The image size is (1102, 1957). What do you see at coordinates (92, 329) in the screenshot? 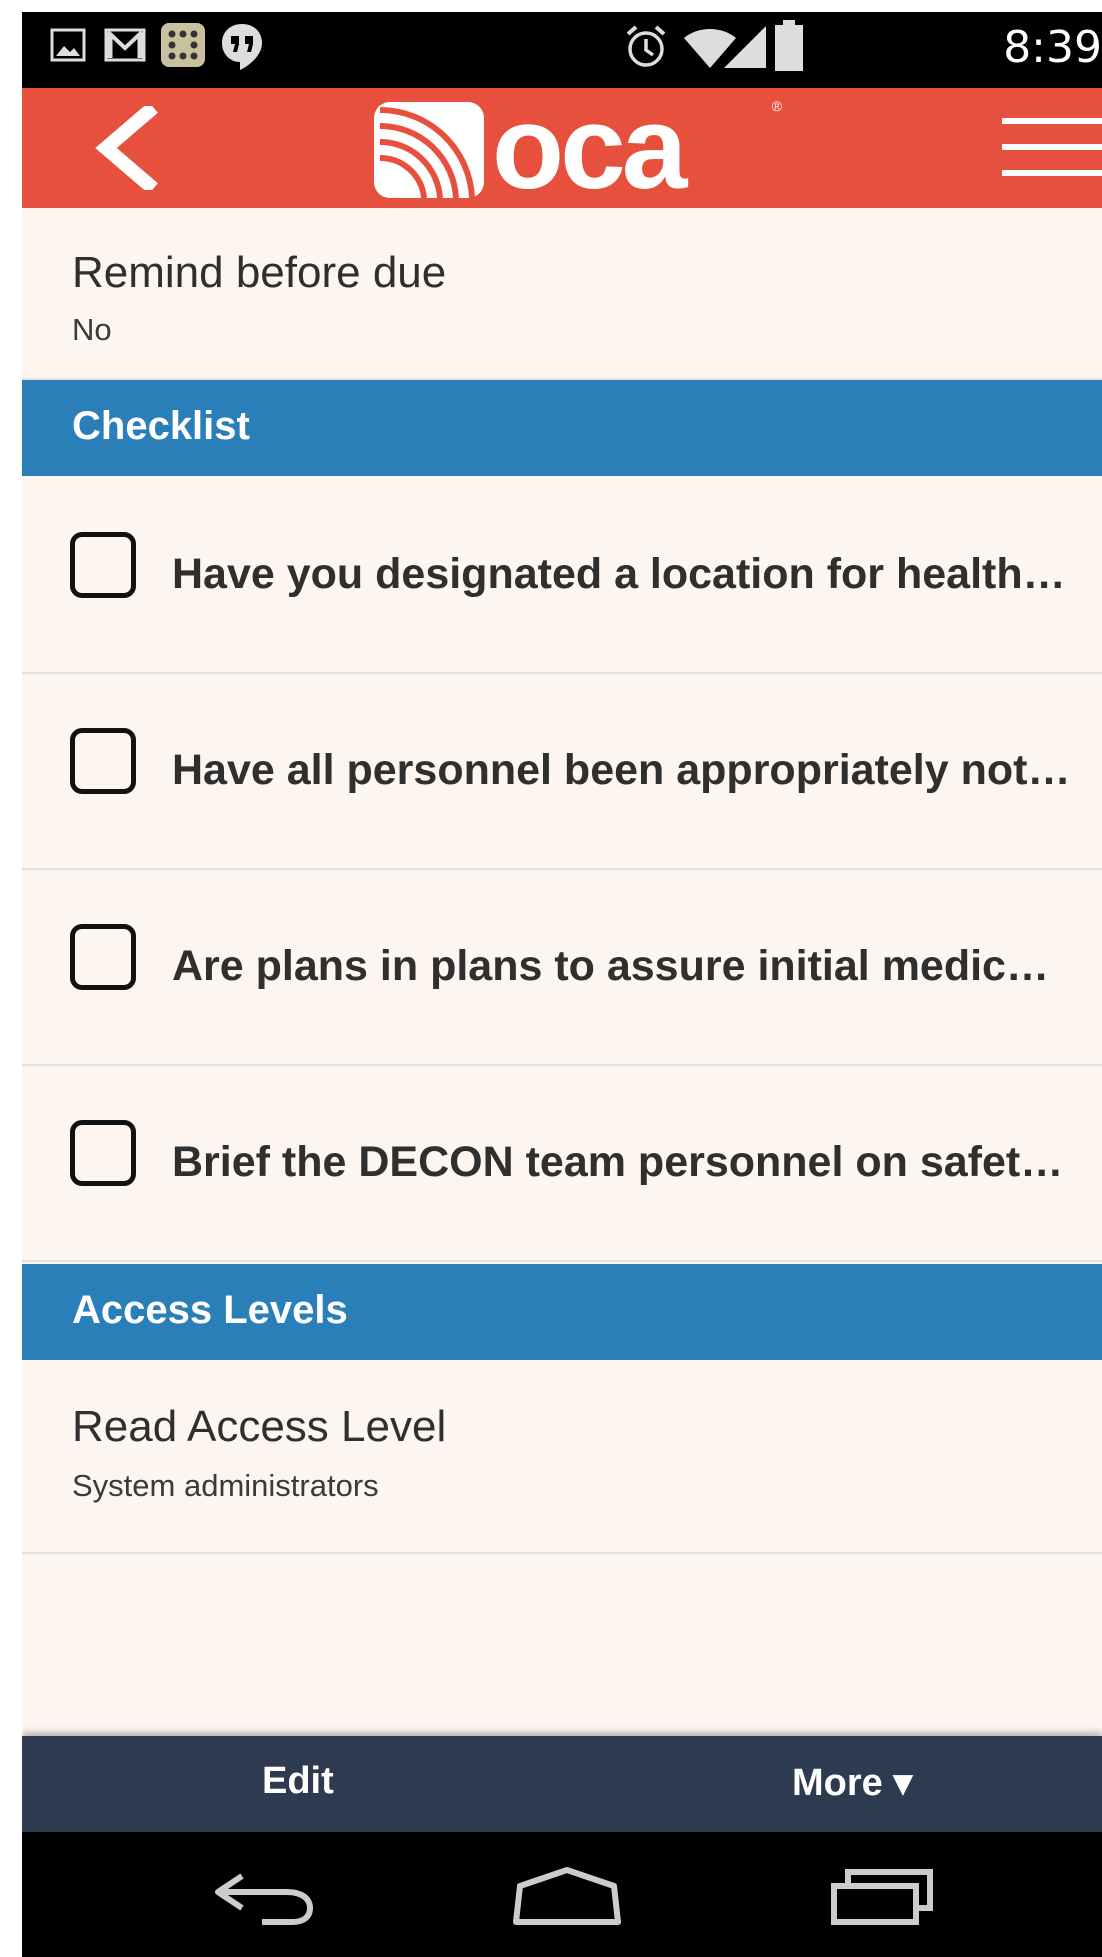
I see `field-value: No` at bounding box center [92, 329].